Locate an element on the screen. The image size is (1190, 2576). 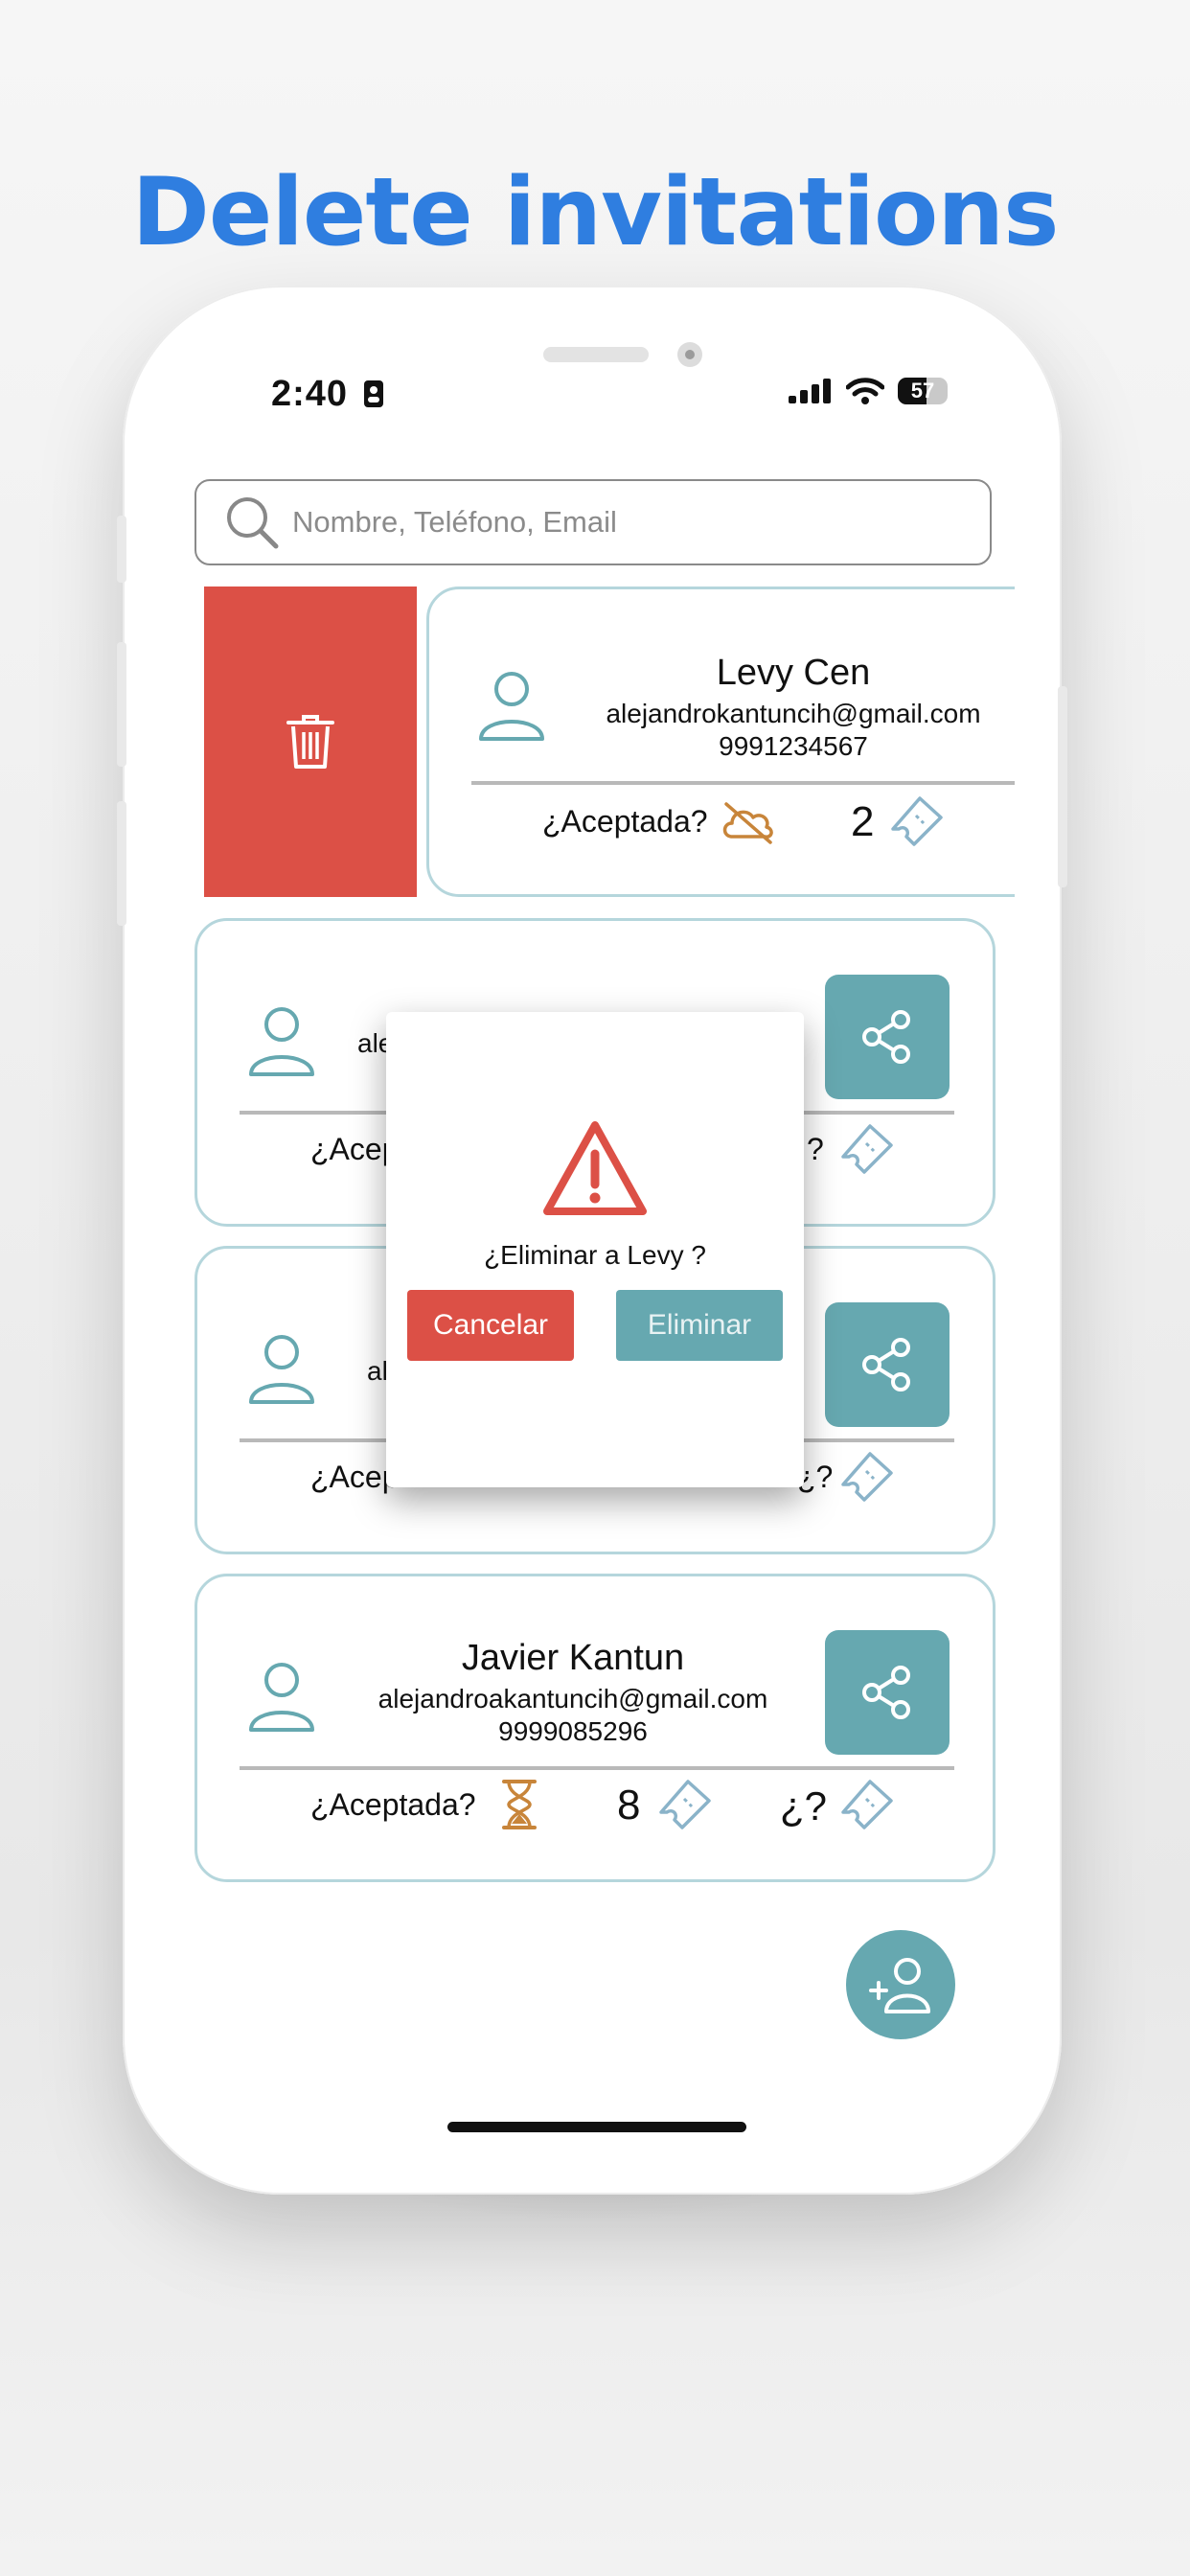
status-time: 2:40 is located at coordinates (327, 394).